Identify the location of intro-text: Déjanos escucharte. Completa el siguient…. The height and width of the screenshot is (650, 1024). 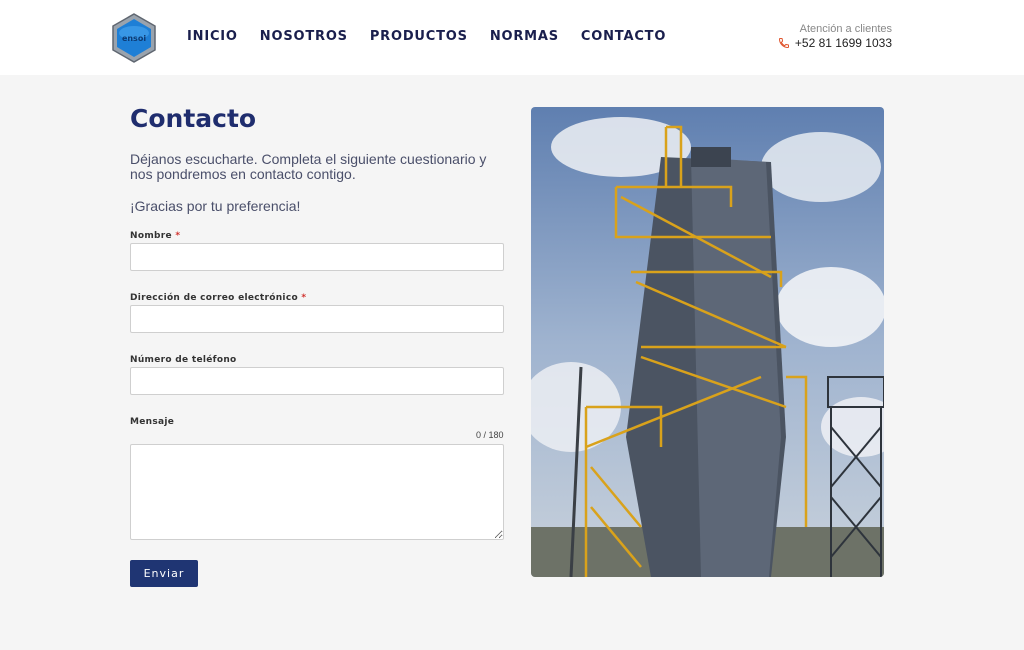
(308, 166).